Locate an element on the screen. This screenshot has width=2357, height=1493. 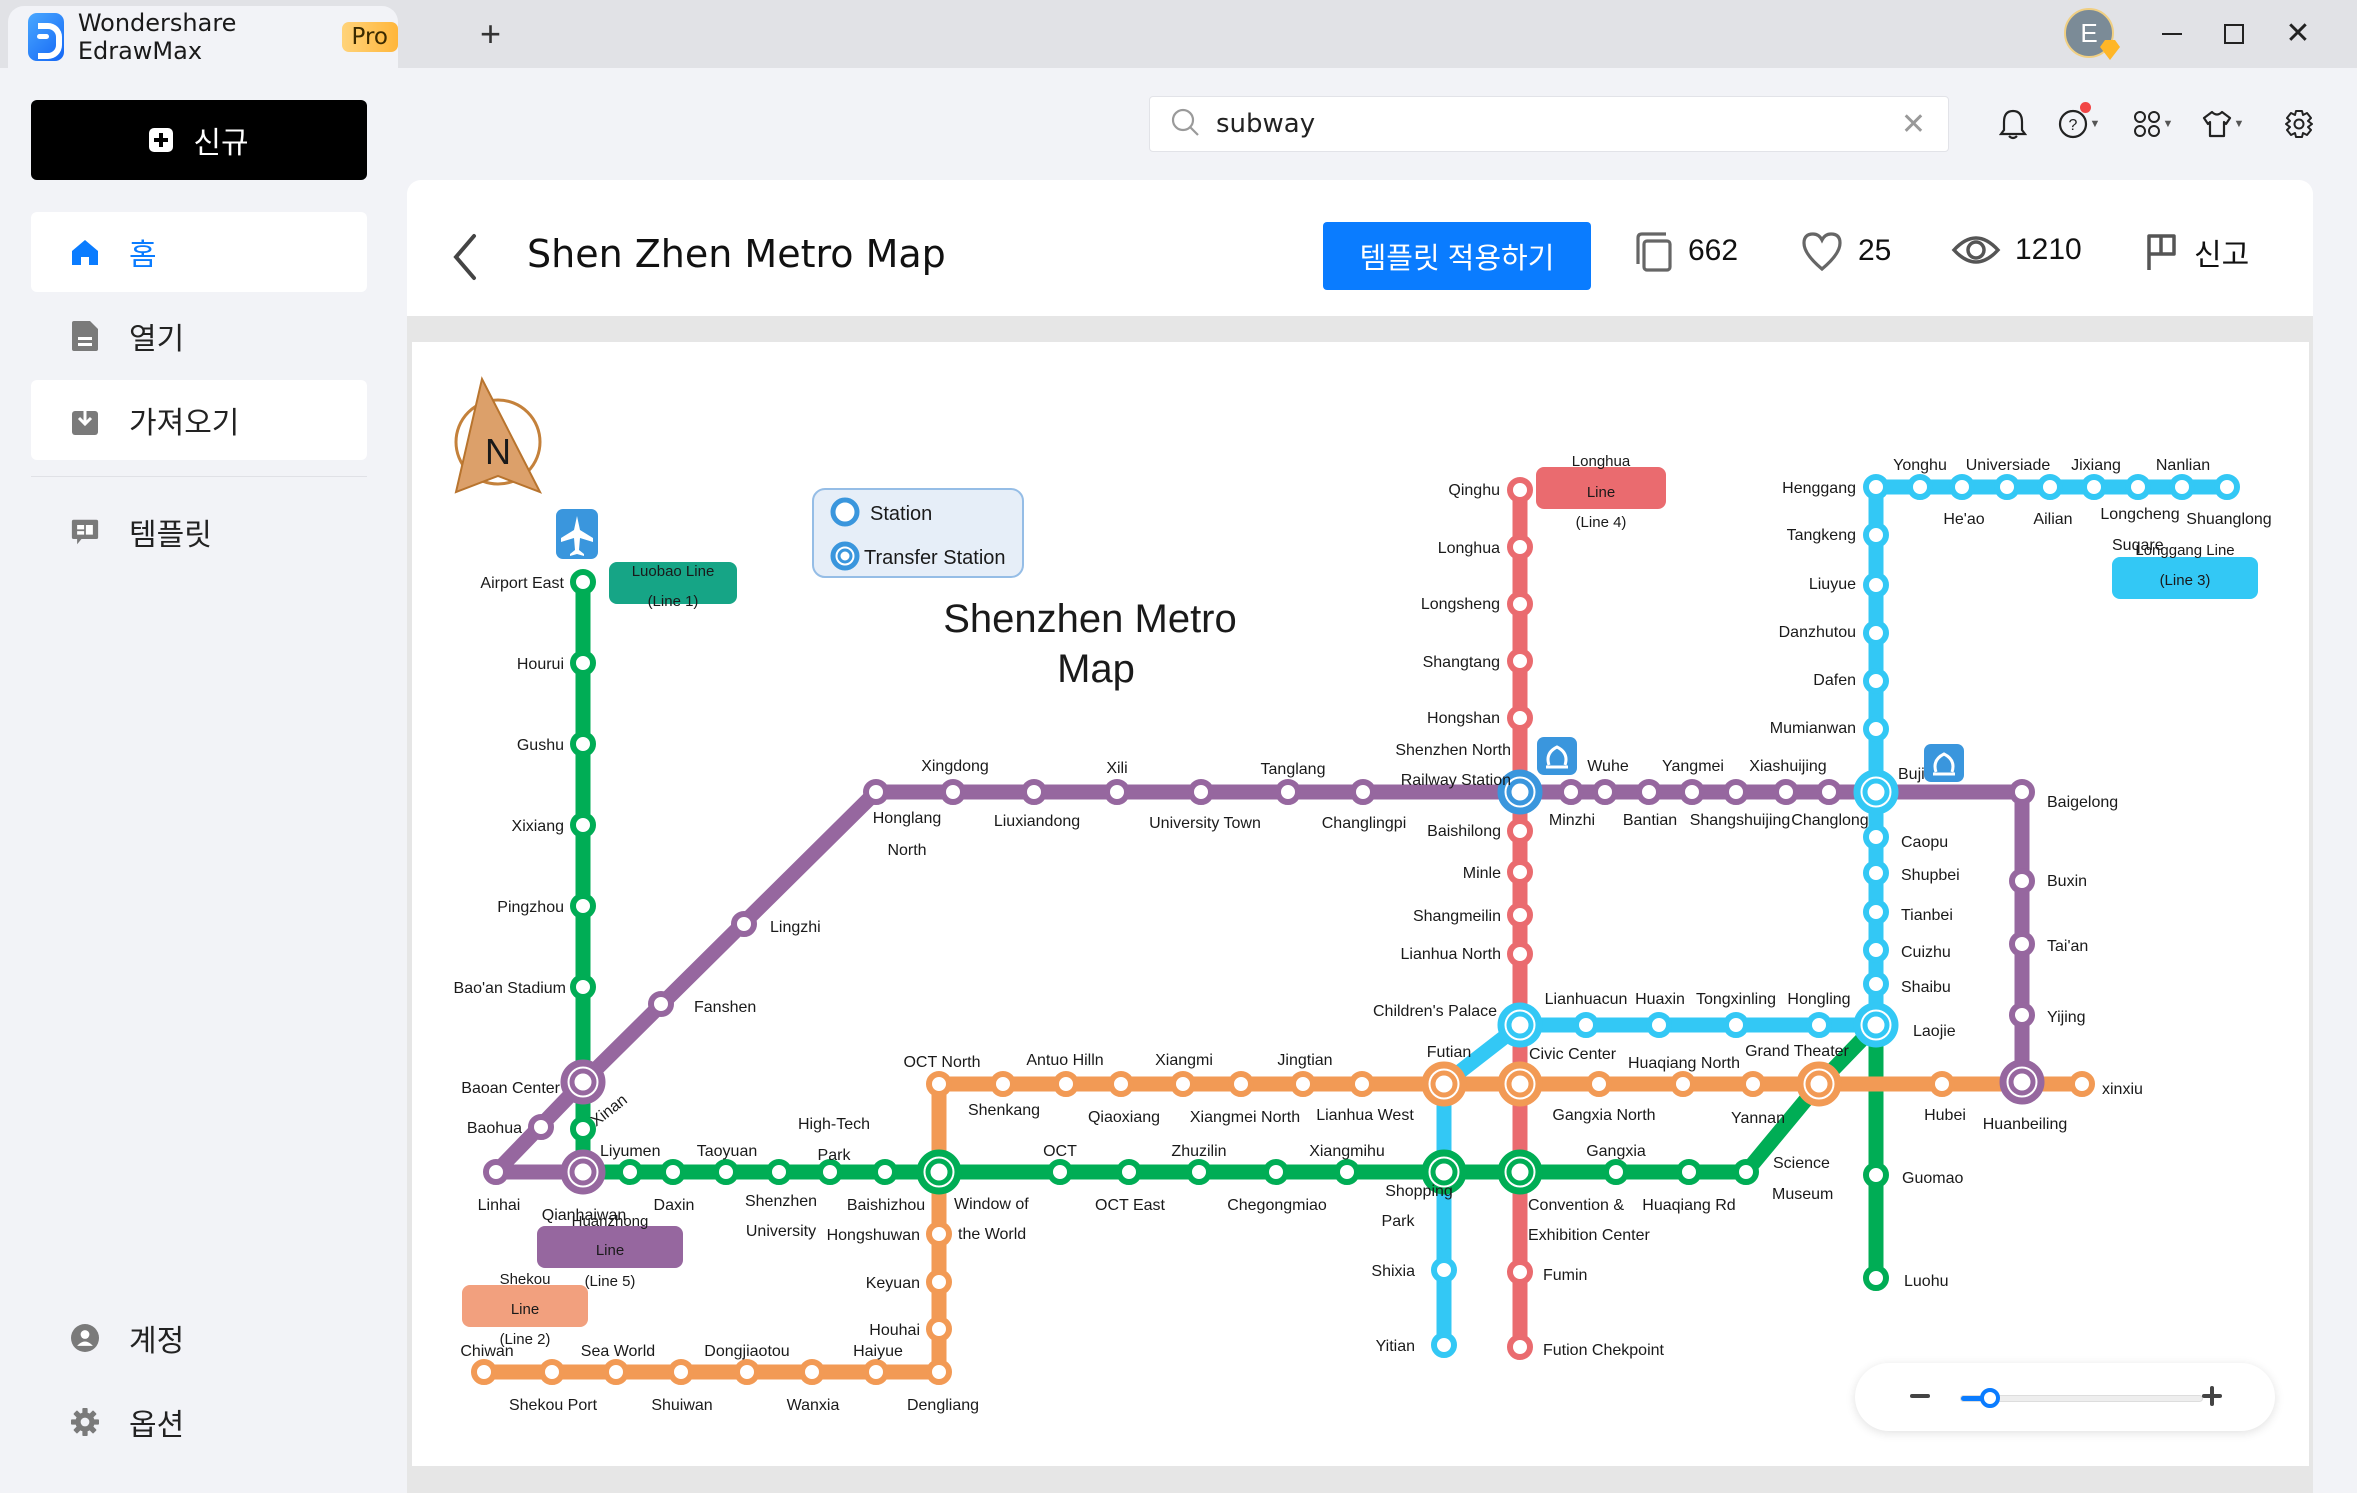
station-label: Baoan Center is located at coordinates (510, 1088).